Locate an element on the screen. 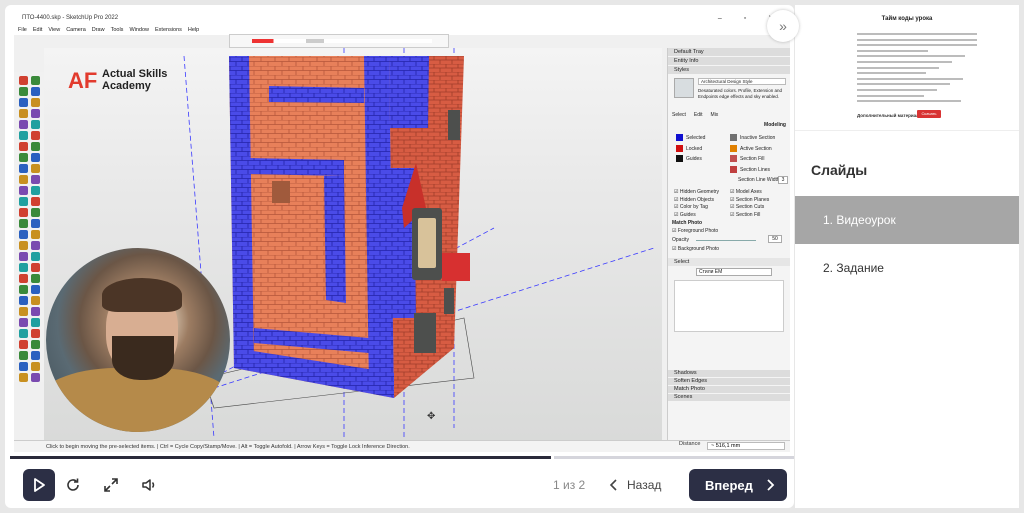 The image size is (1024, 513). style-name-field: Architectural Design Style is located at coordinates (742, 81).